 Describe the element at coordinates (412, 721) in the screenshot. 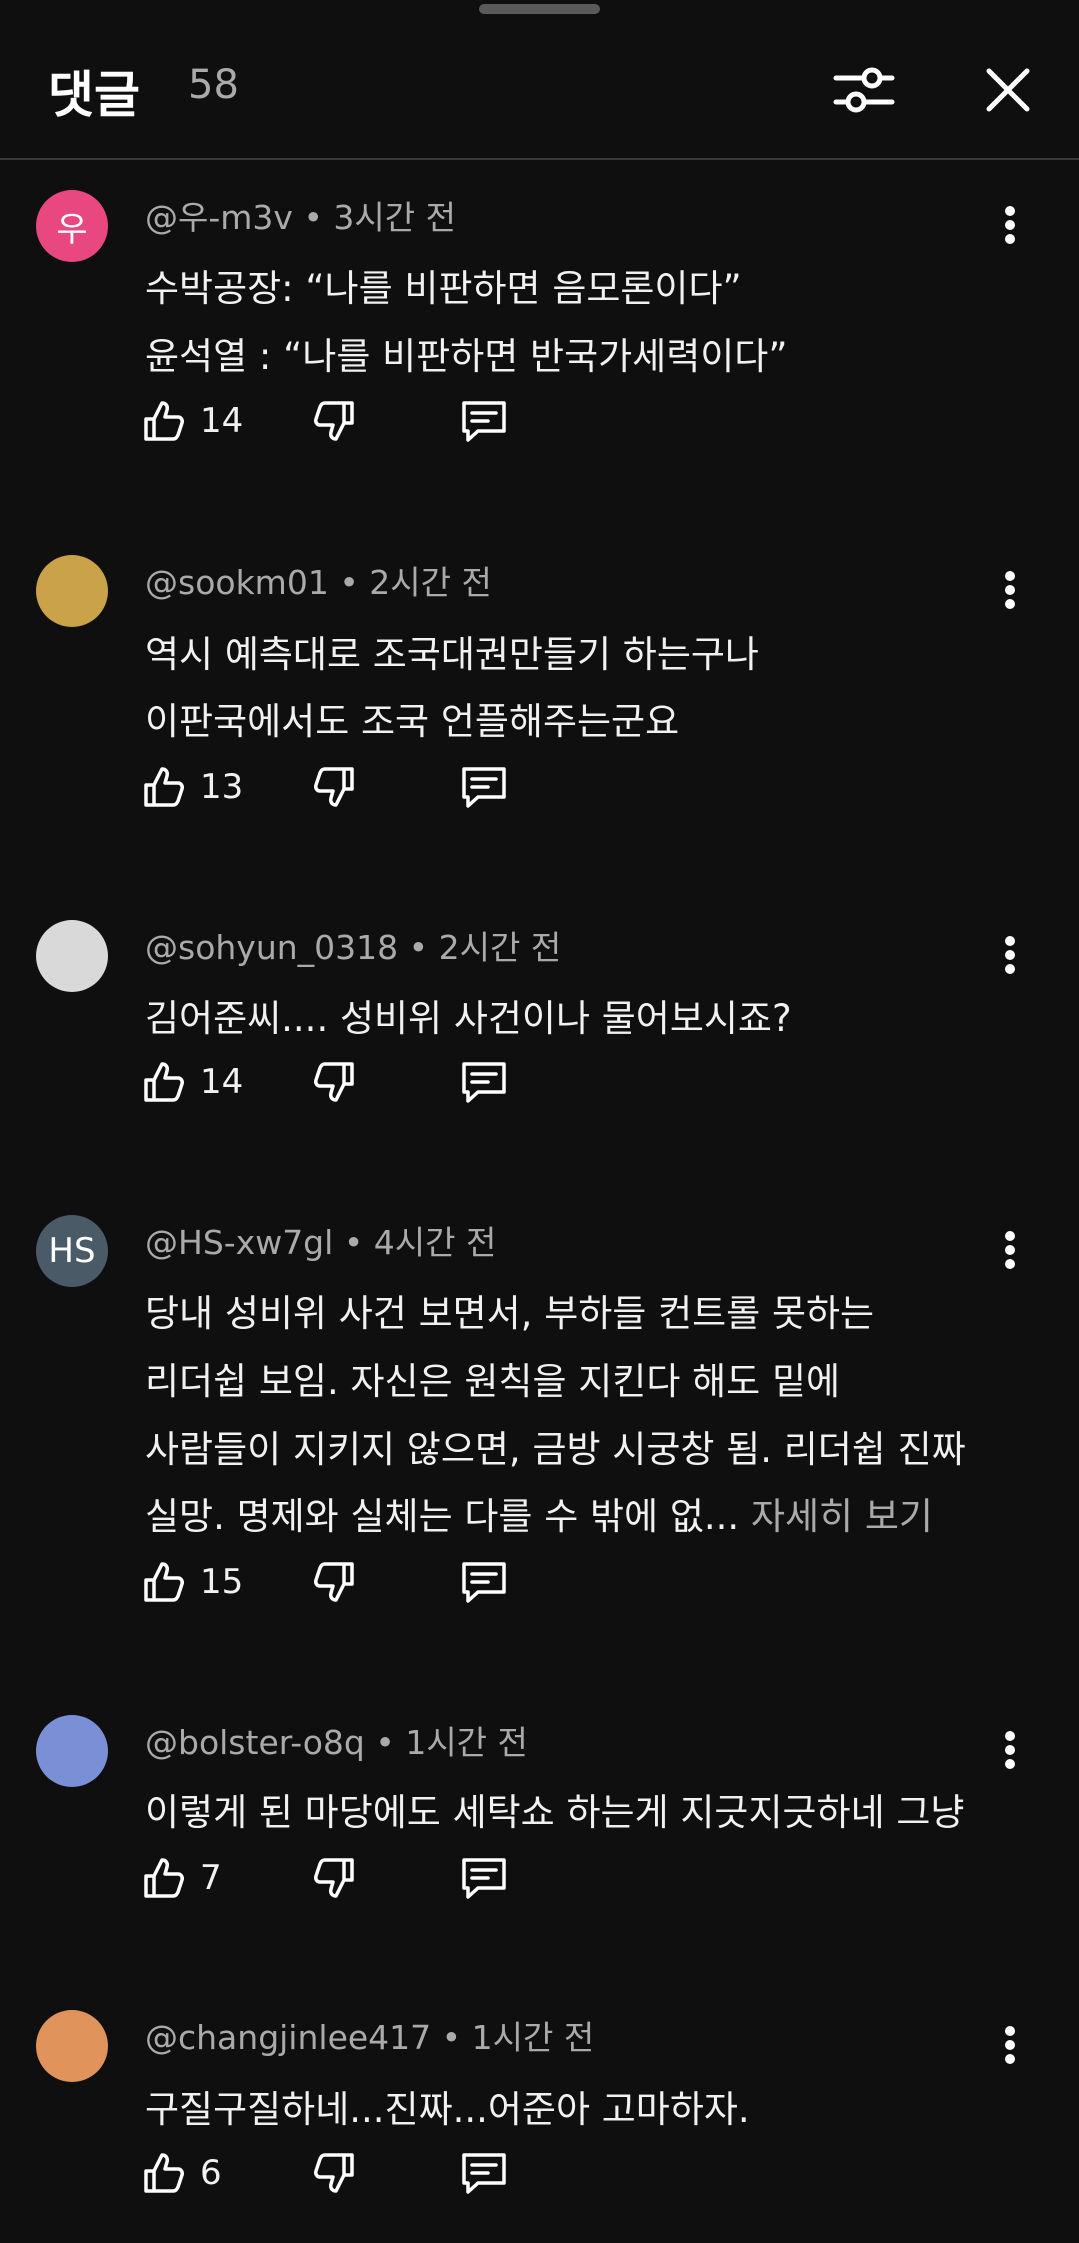

I see `comment-text: 이판국에서도 조국 언플해주는군요` at that location.